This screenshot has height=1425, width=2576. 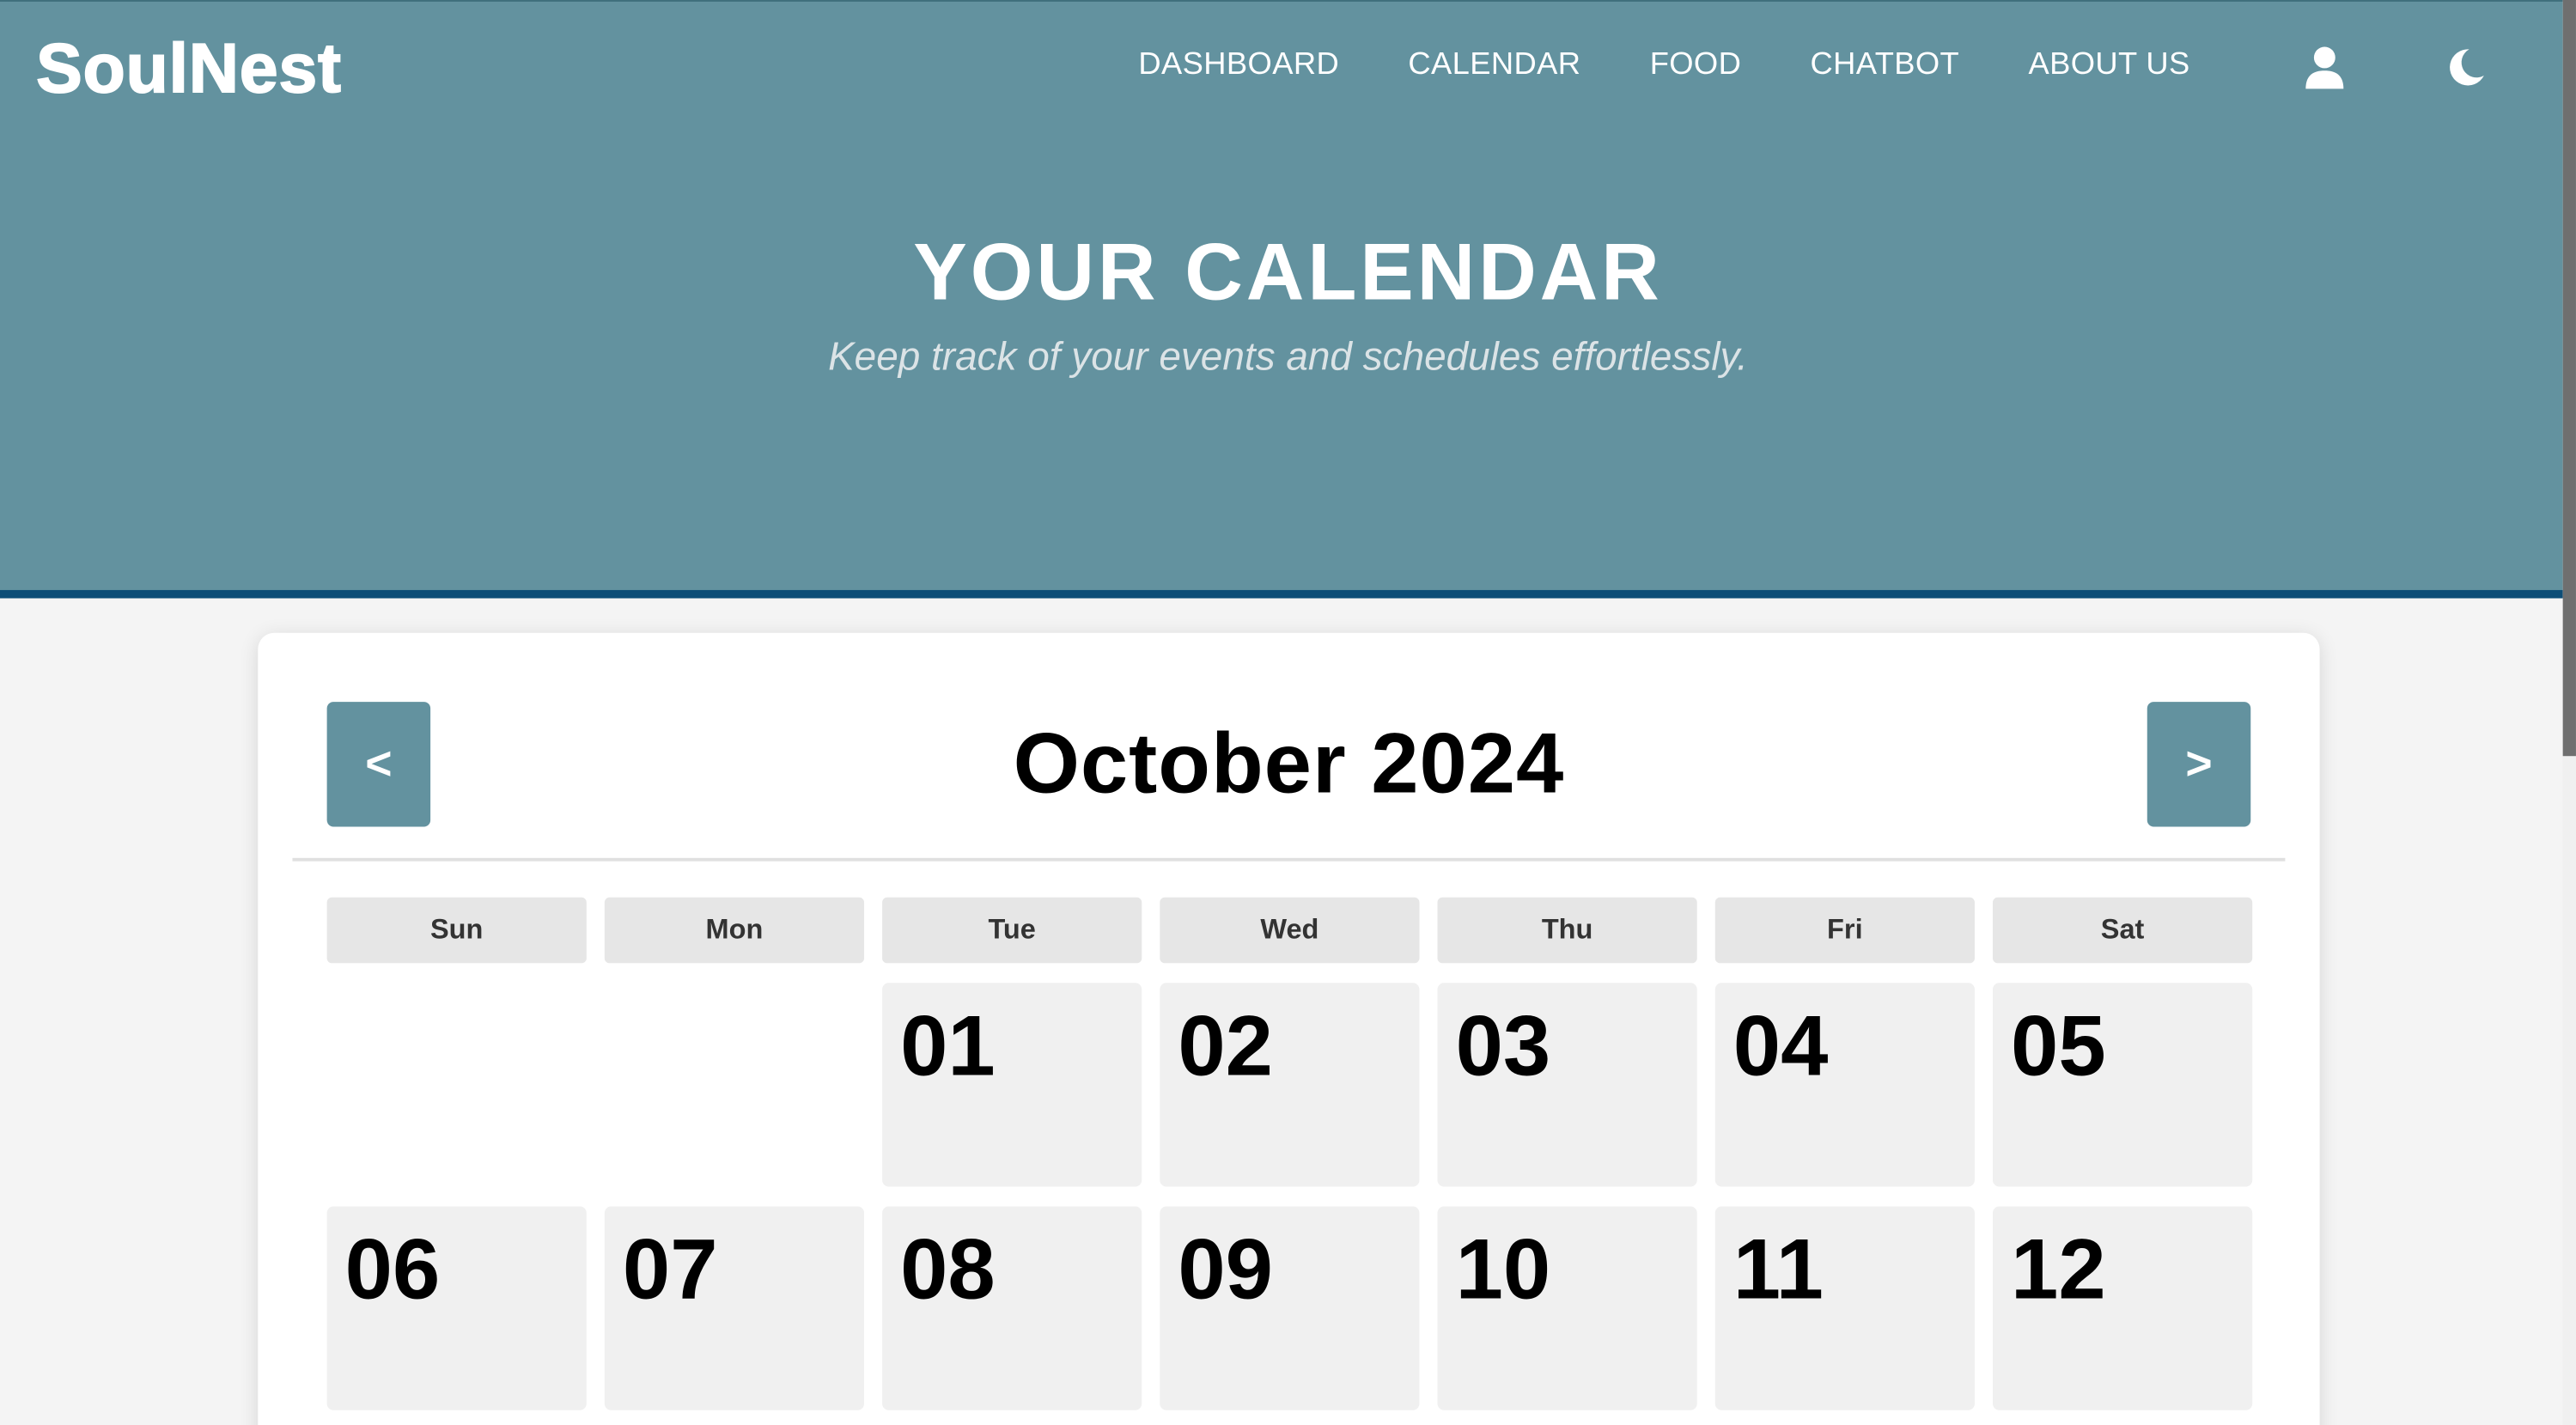 I want to click on month-title: October 2024, so click(x=1289, y=765).